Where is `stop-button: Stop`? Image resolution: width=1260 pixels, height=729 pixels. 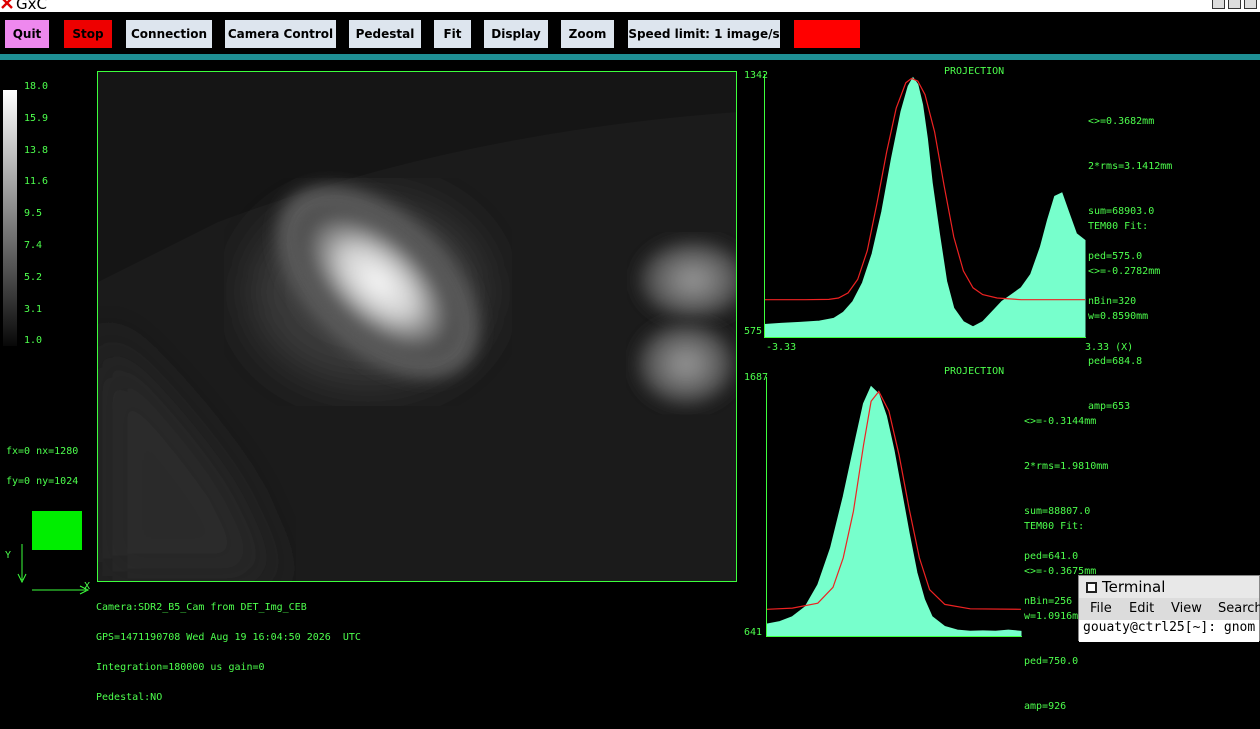
stop-button: Stop is located at coordinates (88, 34).